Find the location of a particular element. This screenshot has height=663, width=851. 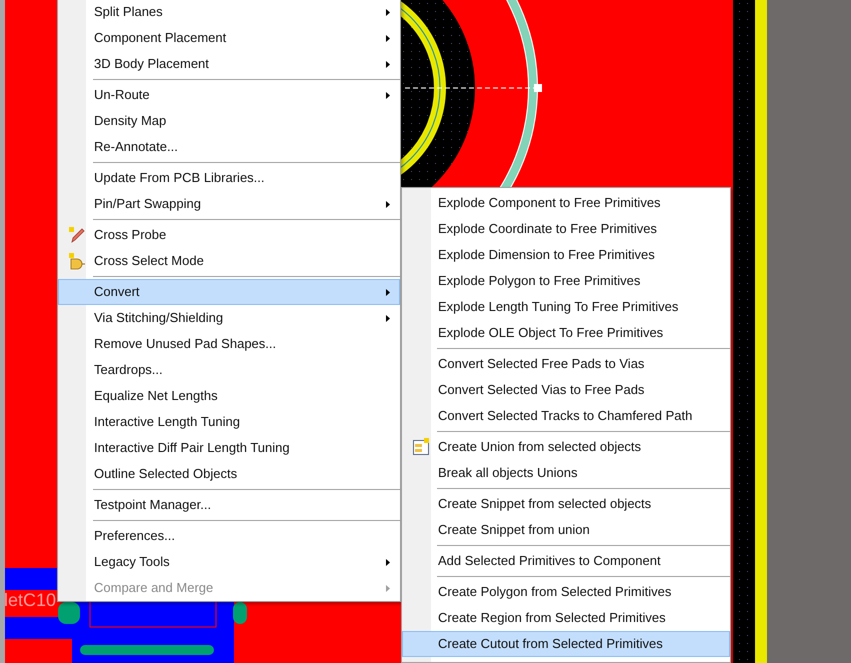

menu-item: Interactive Diff Pair Length Tuning is located at coordinates (229, 448).